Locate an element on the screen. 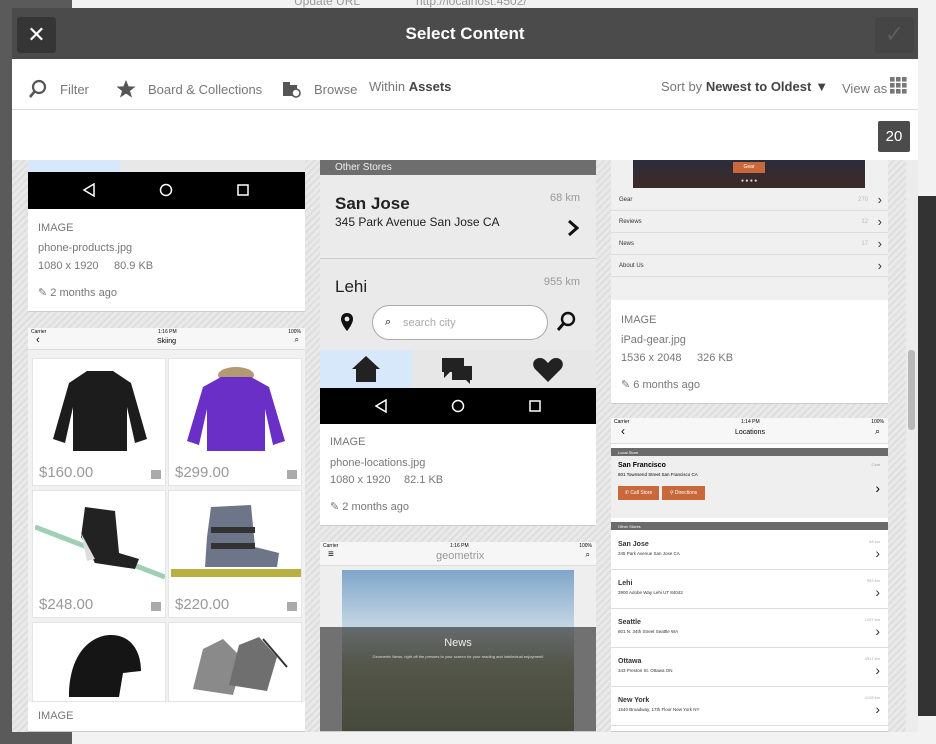  store-distance: 3917 km is located at coordinates (872, 658).